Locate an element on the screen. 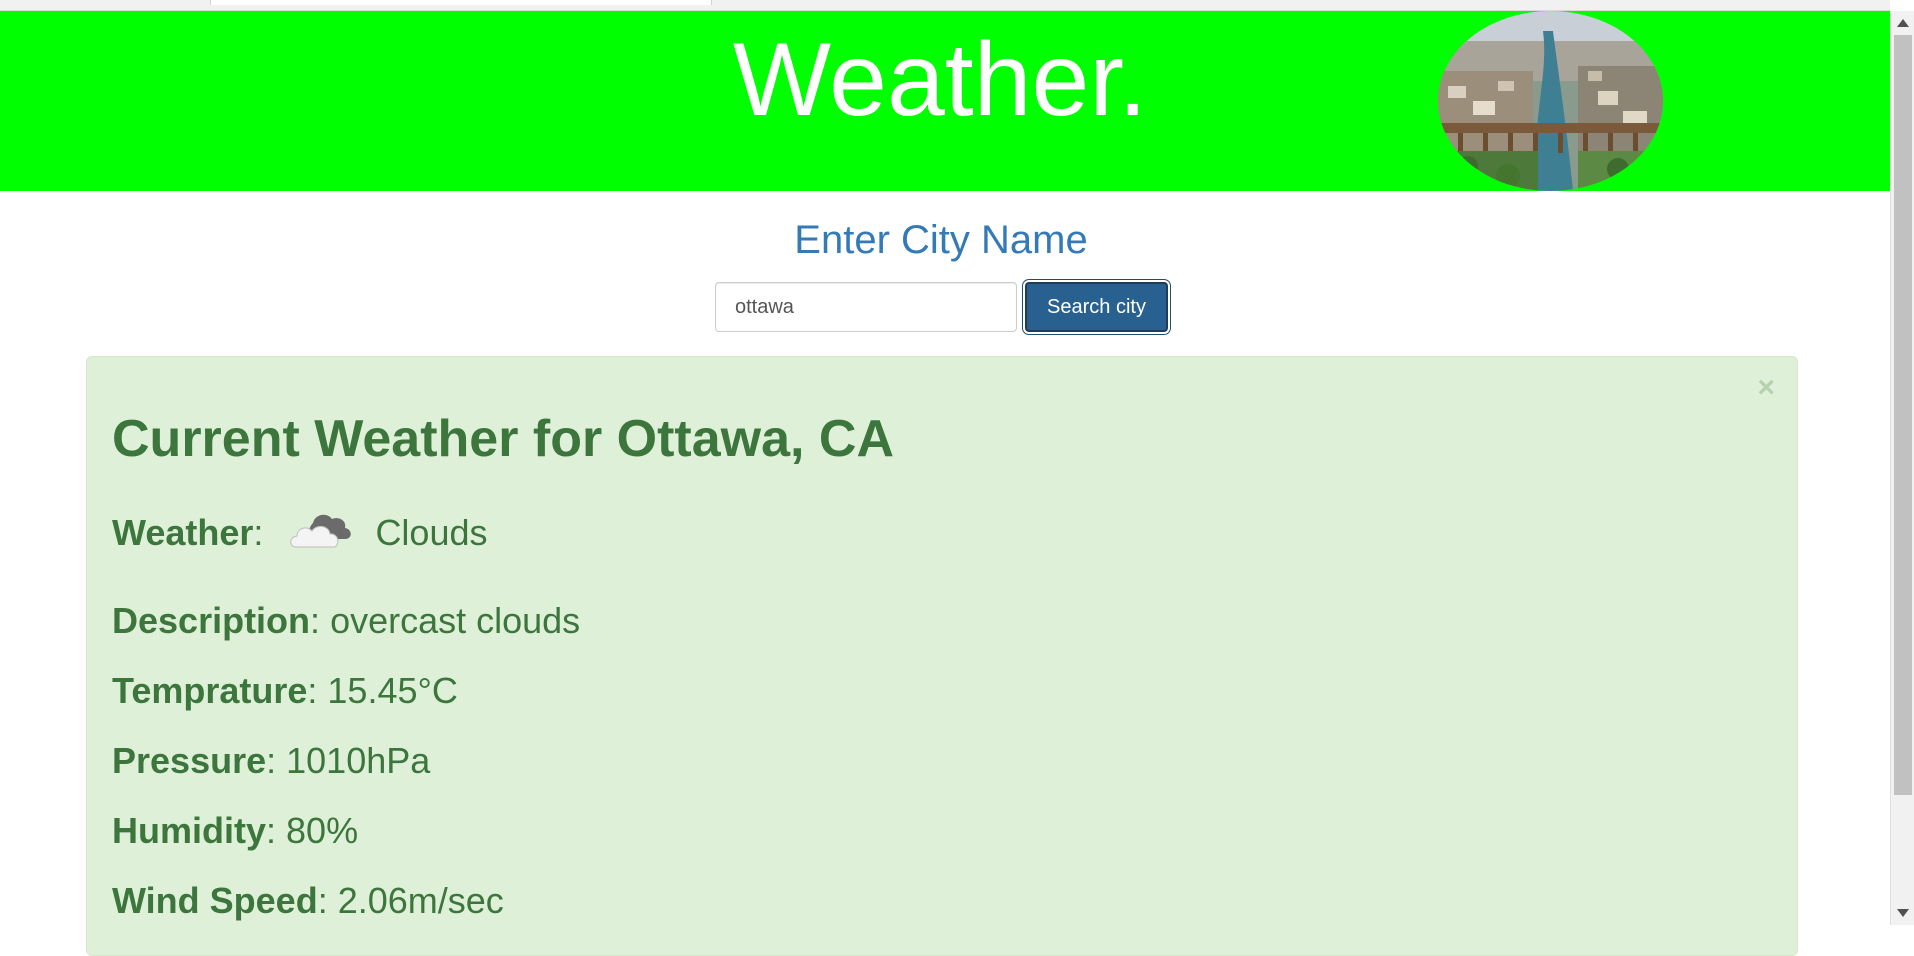 This screenshot has height=956, width=1914. result-title: Current Weather for Ottawa, CA is located at coordinates (503, 439).